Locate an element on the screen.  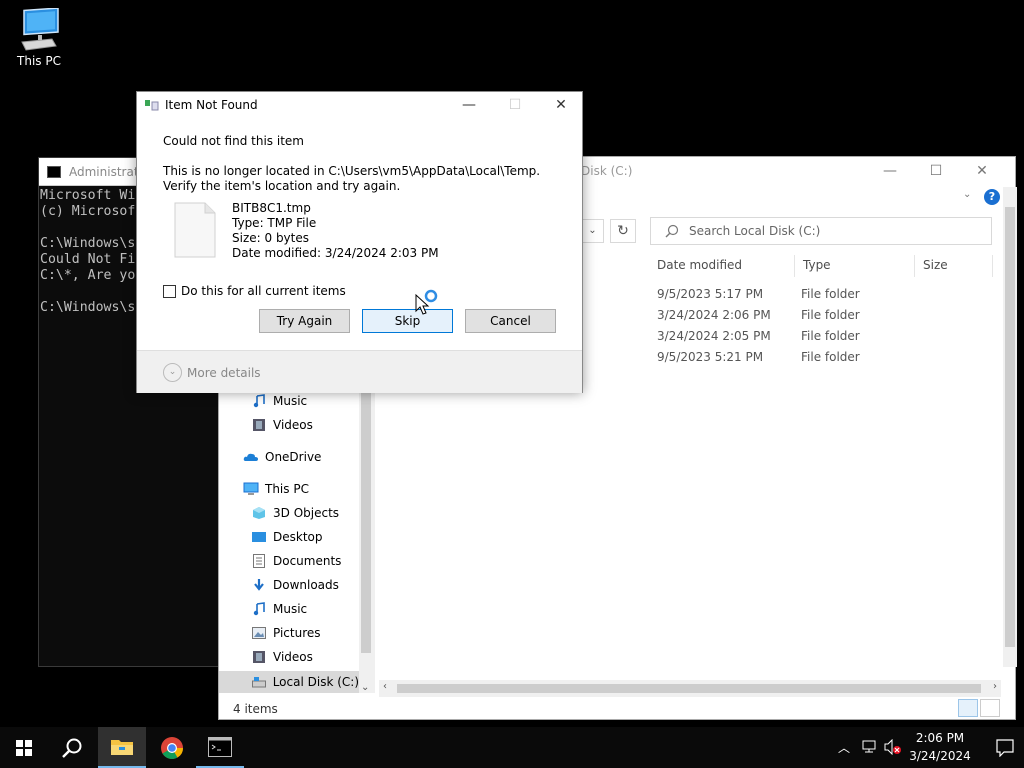
help-icon: ? is located at coordinates (992, 197).